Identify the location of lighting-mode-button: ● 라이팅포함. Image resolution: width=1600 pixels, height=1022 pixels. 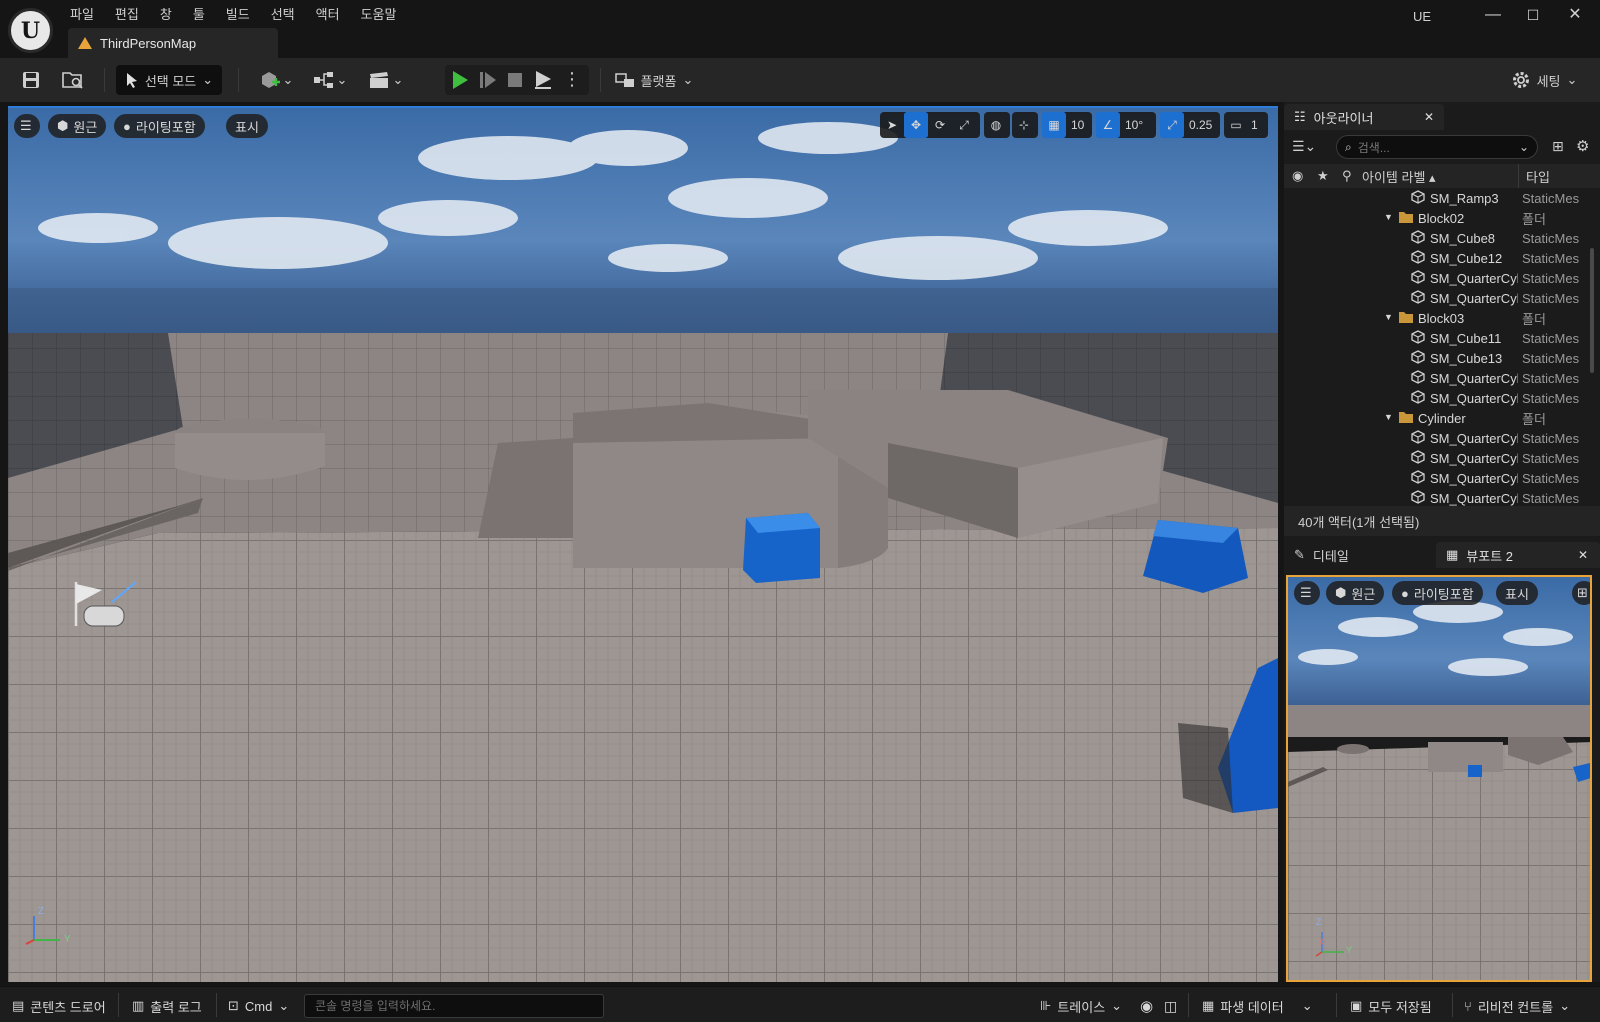
(159, 126).